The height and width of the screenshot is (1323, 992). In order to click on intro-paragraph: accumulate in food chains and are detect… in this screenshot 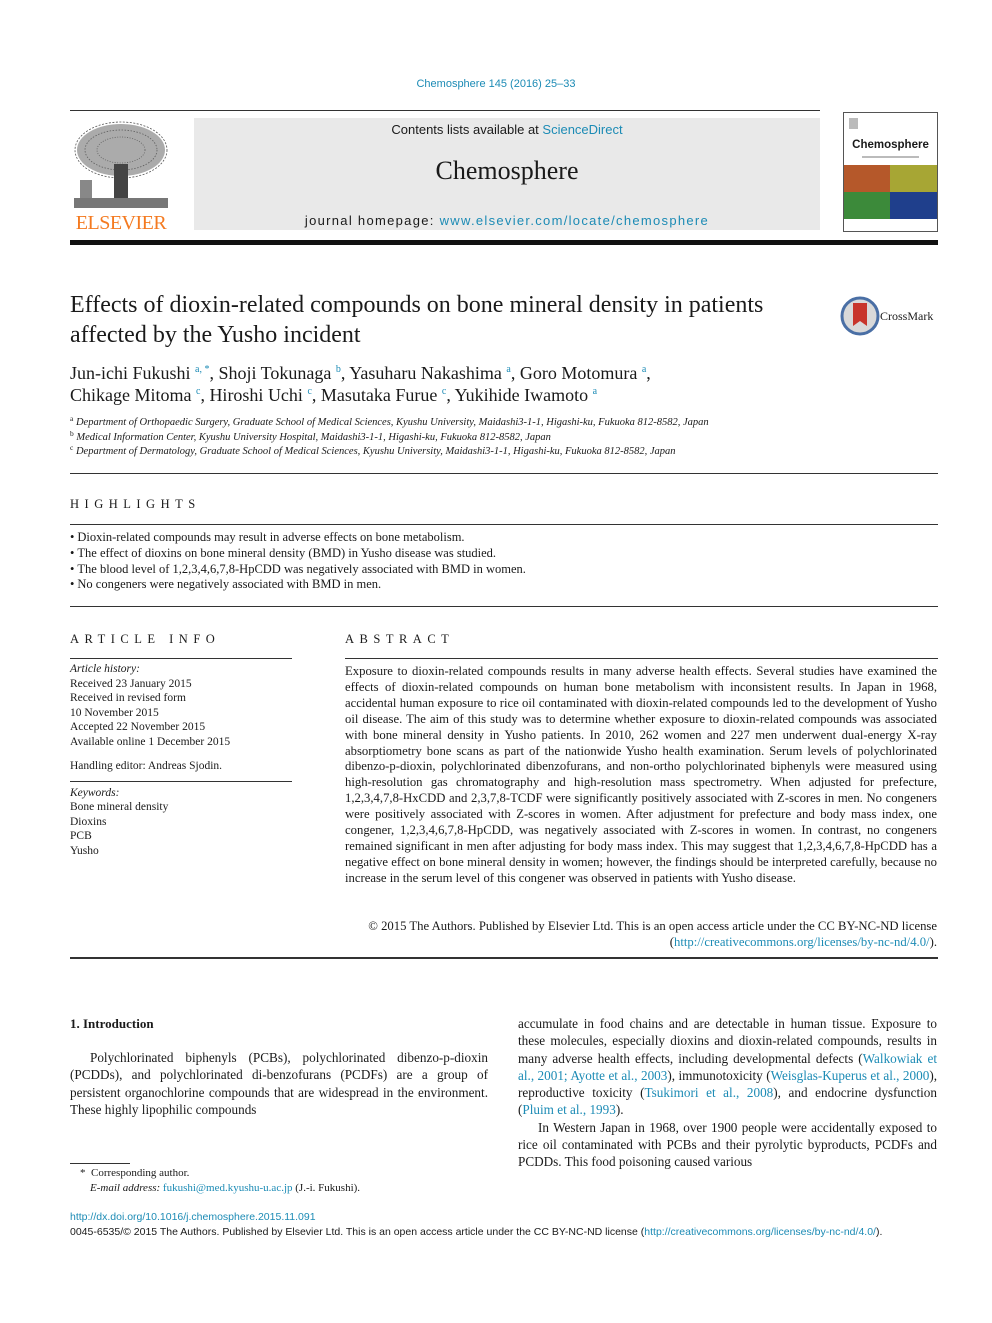, I will do `click(728, 1067)`.